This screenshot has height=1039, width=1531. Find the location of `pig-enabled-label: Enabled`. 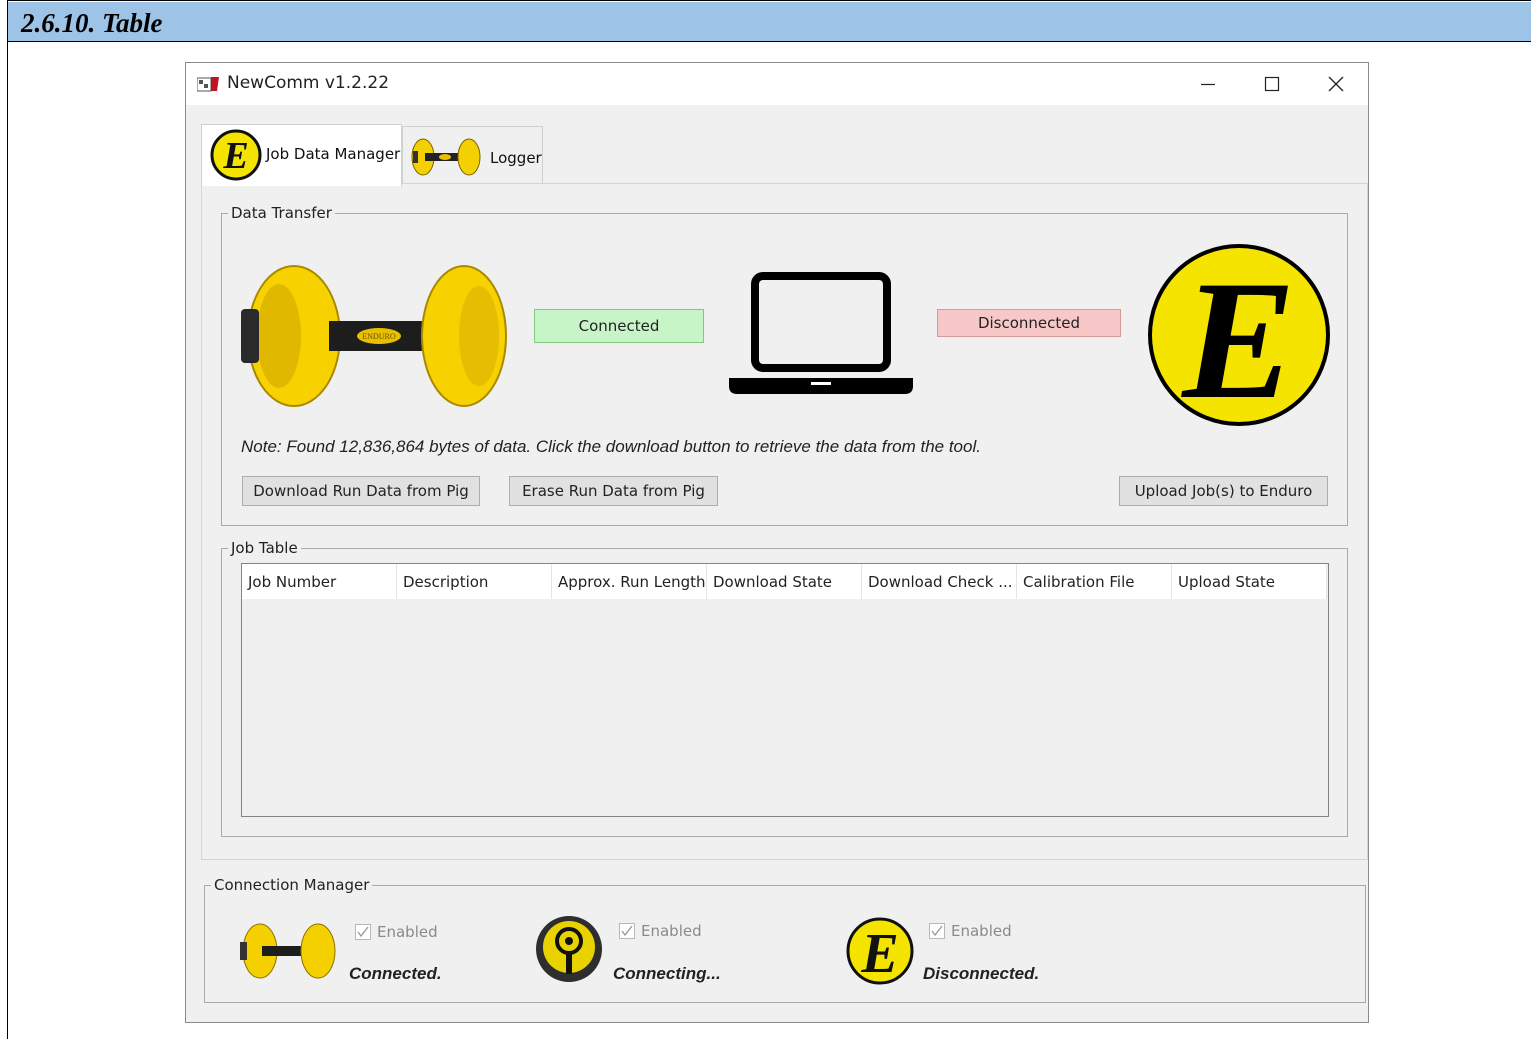

pig-enabled-label: Enabled is located at coordinates (407, 932).